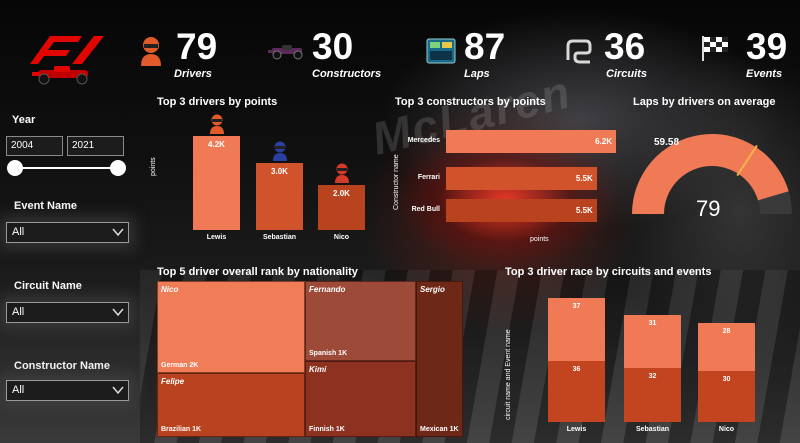  I want to click on tile-driver-name: Nico, so click(170, 289).